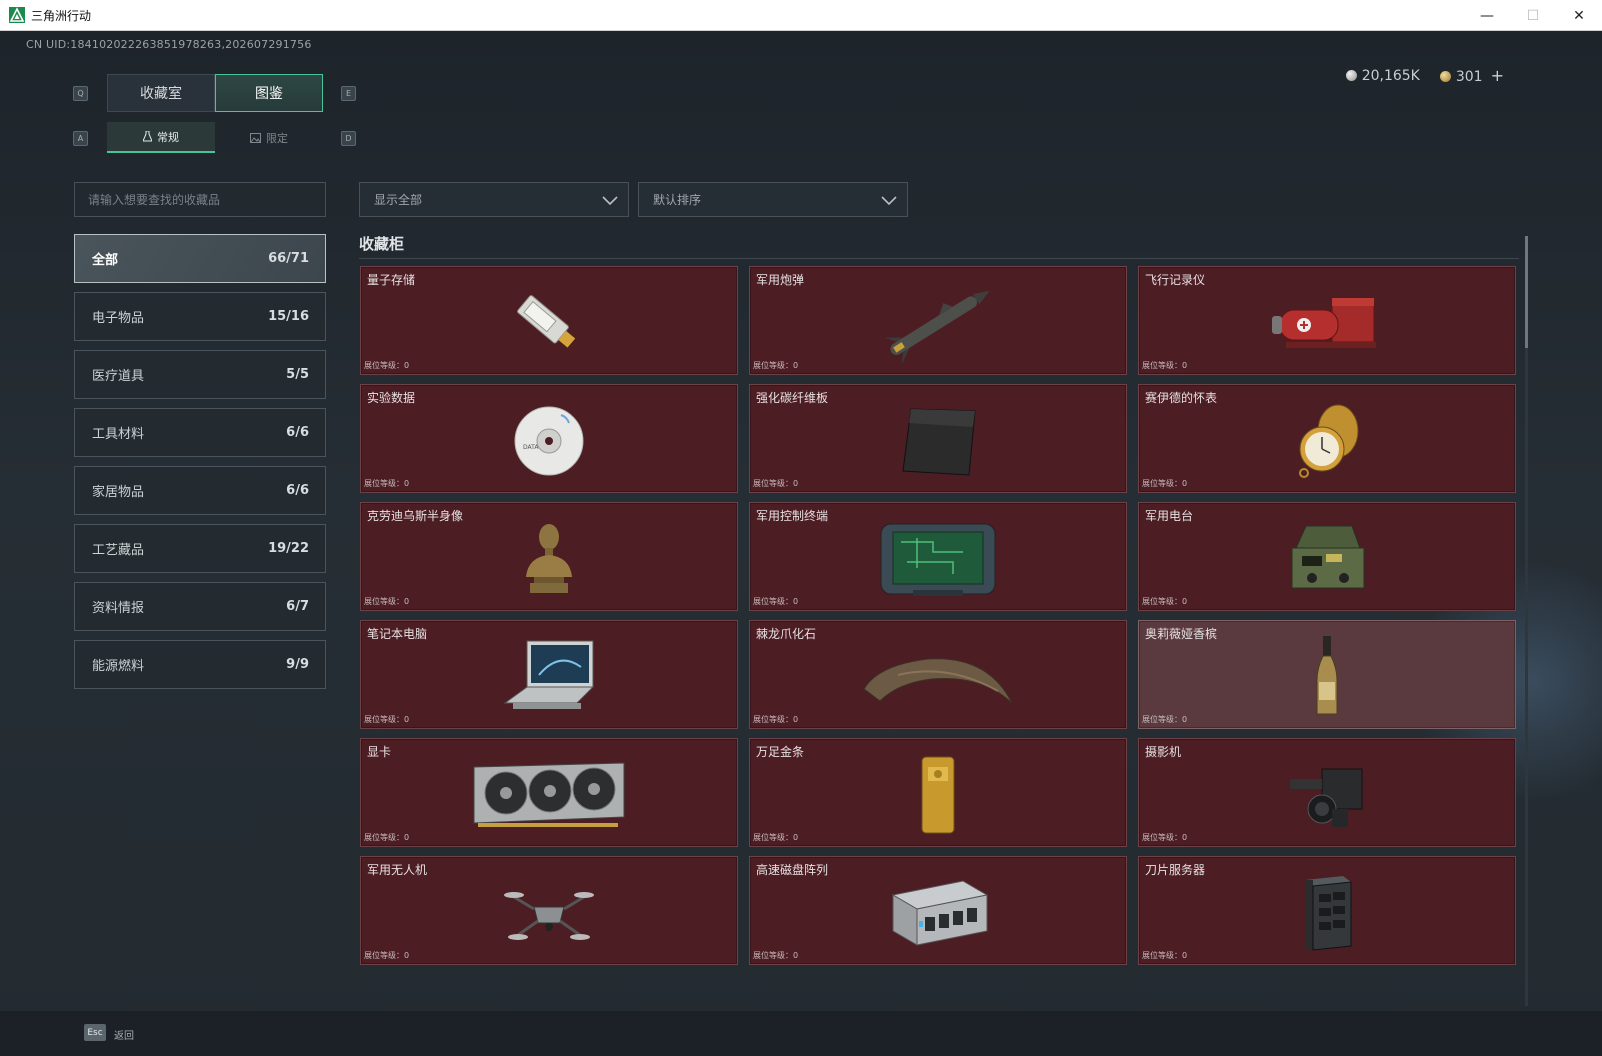 The width and height of the screenshot is (1602, 1056). Describe the element at coordinates (297, 374) in the screenshot. I see `category-count: 5/5` at that location.